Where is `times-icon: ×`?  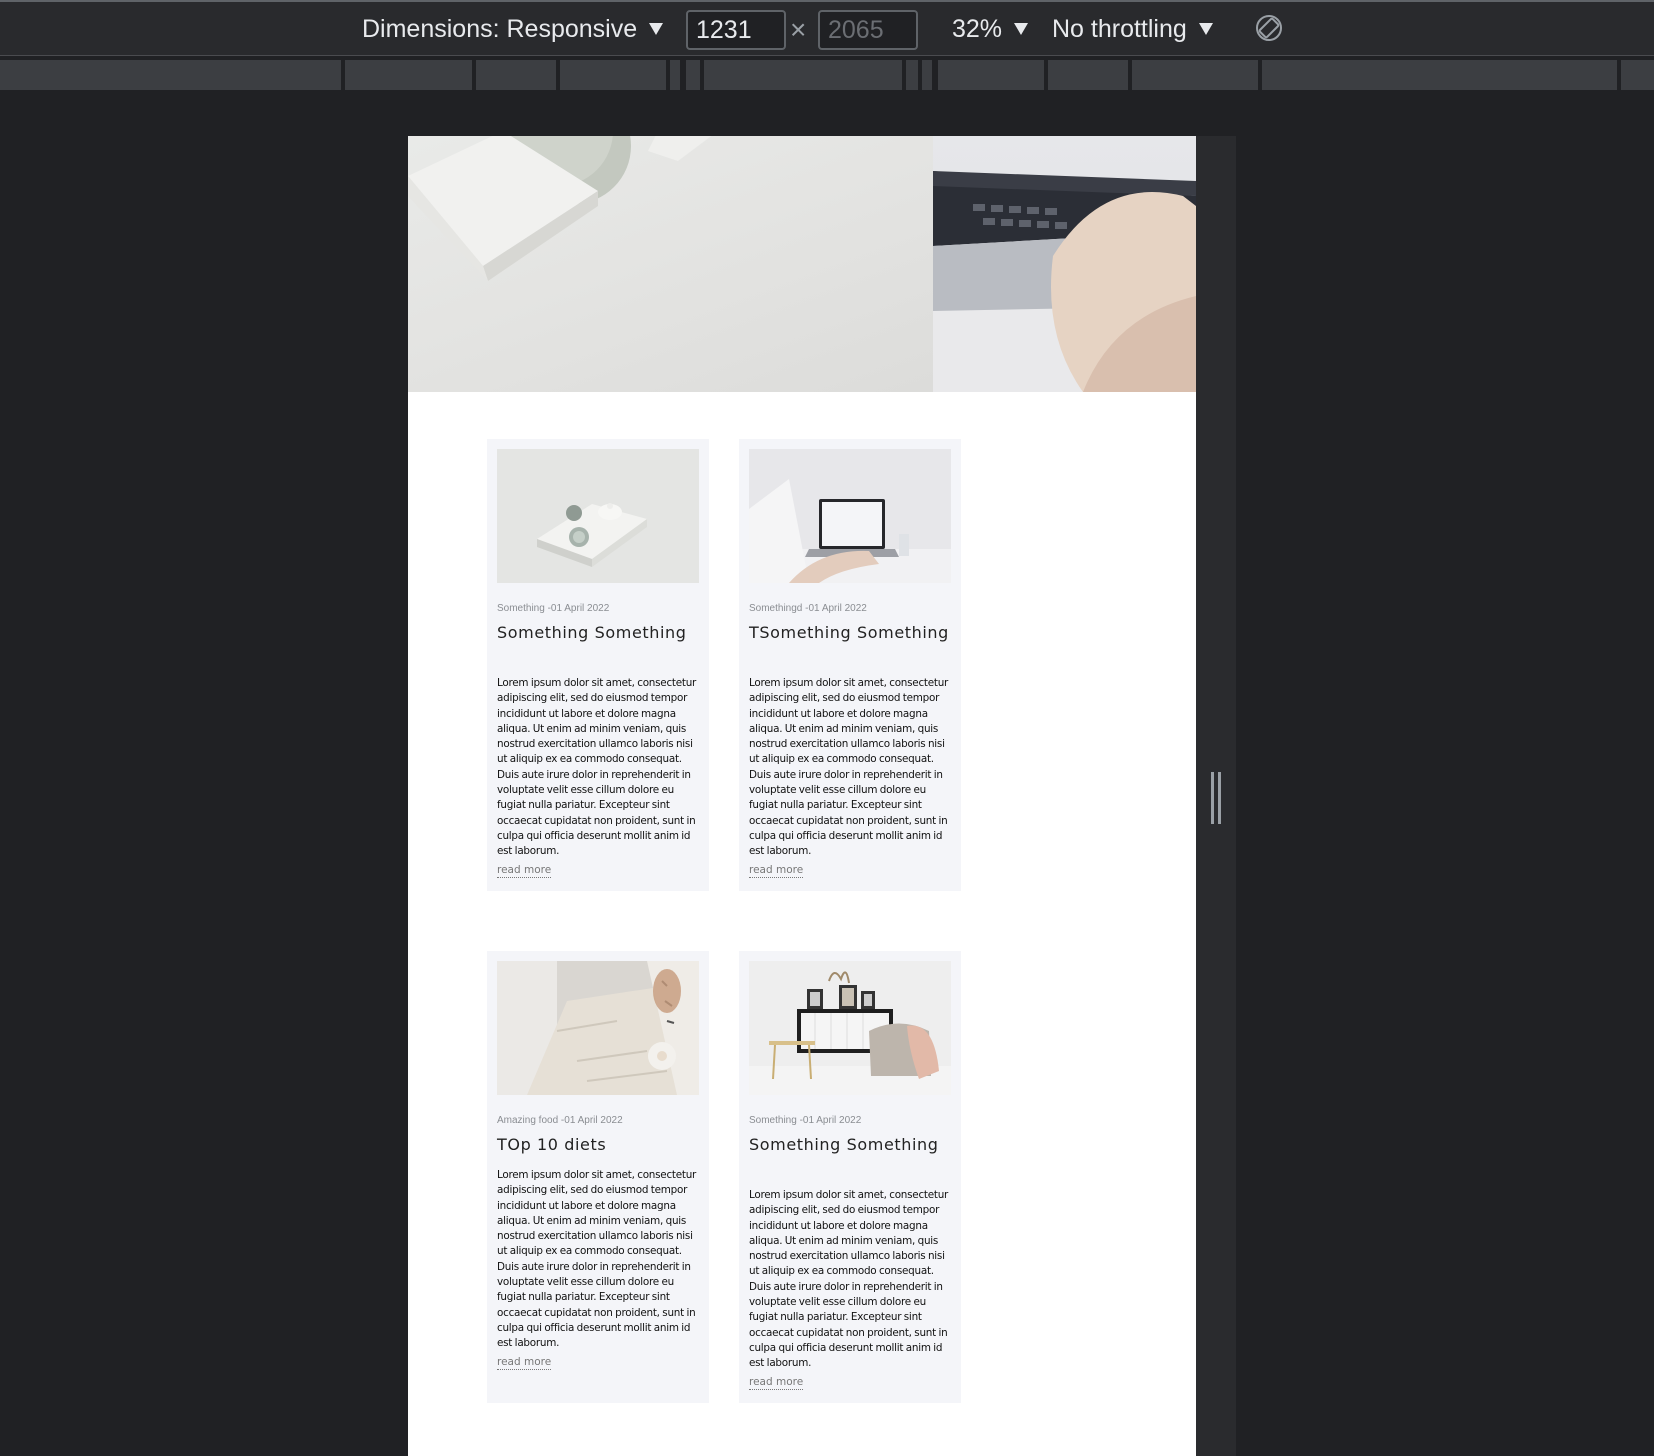
times-icon: × is located at coordinates (798, 29).